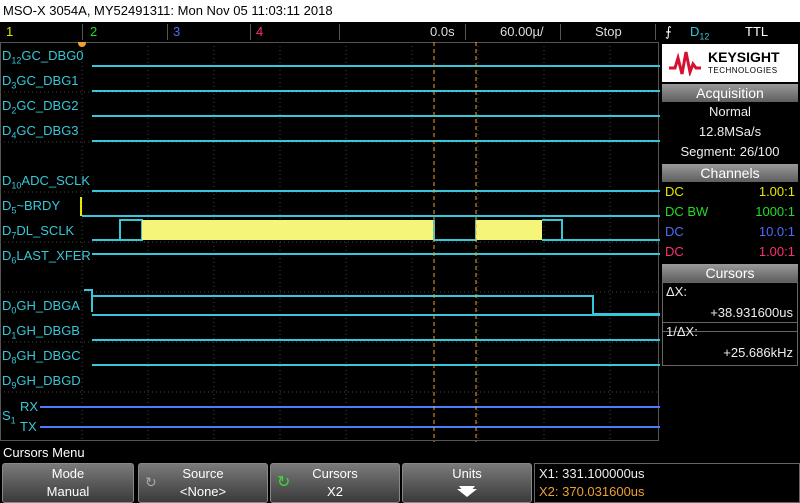  What do you see at coordinates (44, 452) in the screenshot?
I see `menu-title: Cursors Menu` at bounding box center [44, 452].